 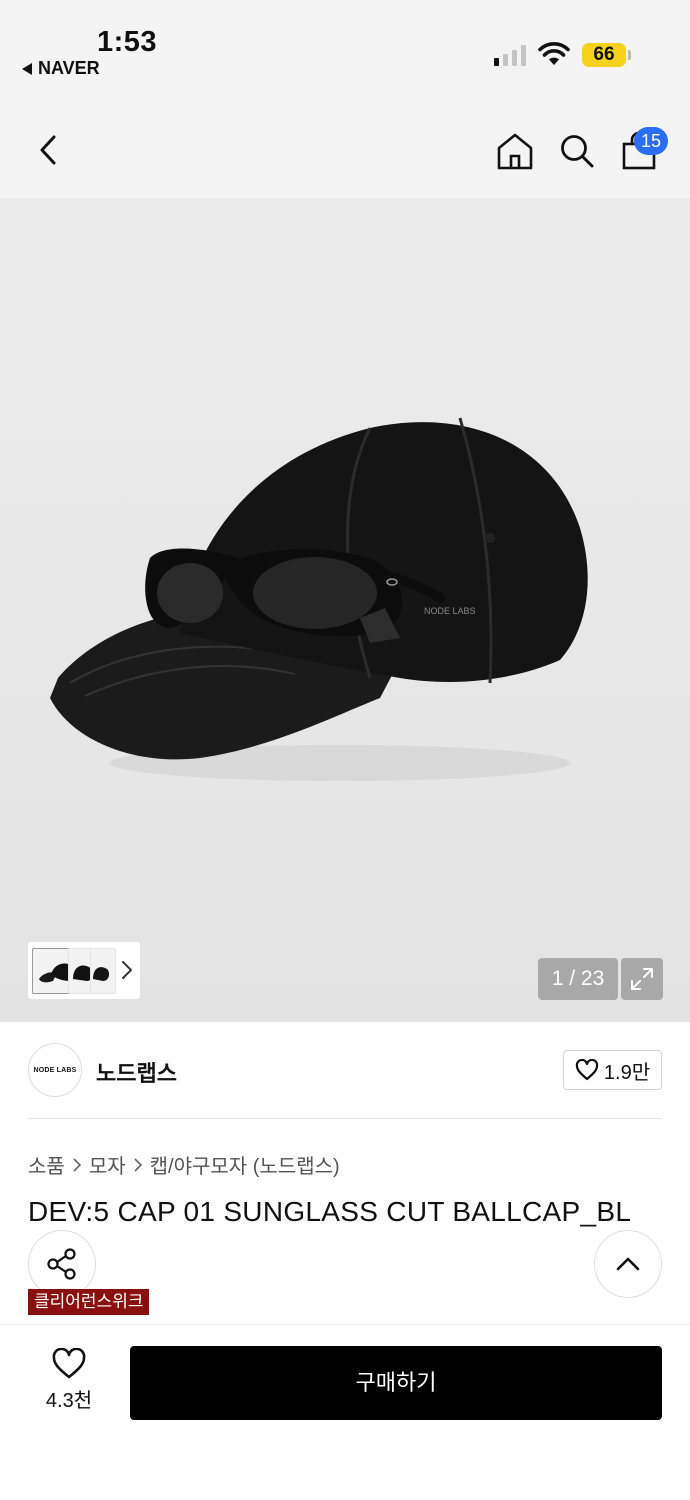 What do you see at coordinates (627, 1072) in the screenshot?
I see `brand-like-count: 1.9만` at bounding box center [627, 1072].